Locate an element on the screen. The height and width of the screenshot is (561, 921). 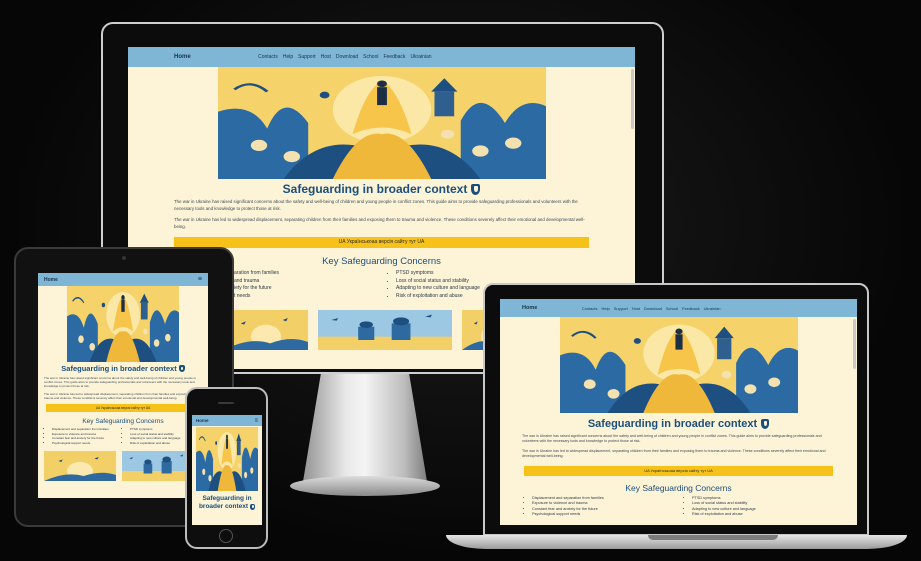
list-item: and trauma is located at coordinates (247, 280).